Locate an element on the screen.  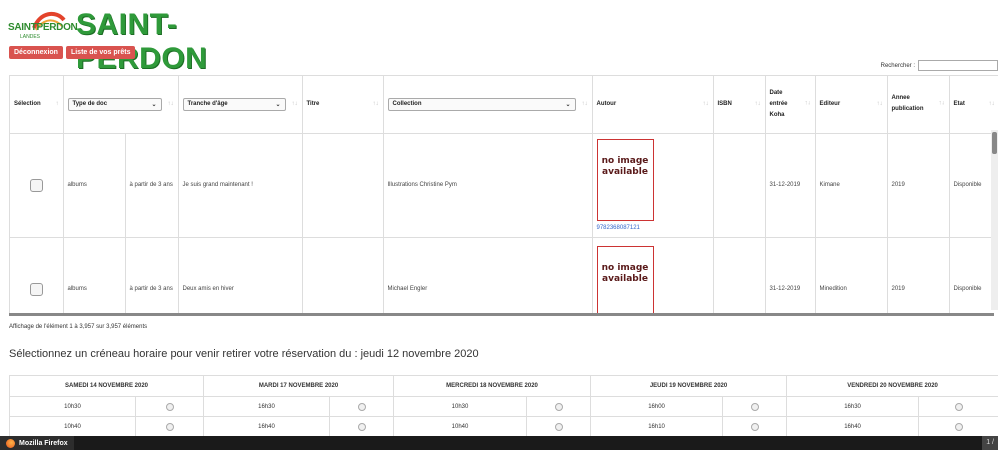
type-doc-select: Type de doc ⌄ is located at coordinates (114, 104).